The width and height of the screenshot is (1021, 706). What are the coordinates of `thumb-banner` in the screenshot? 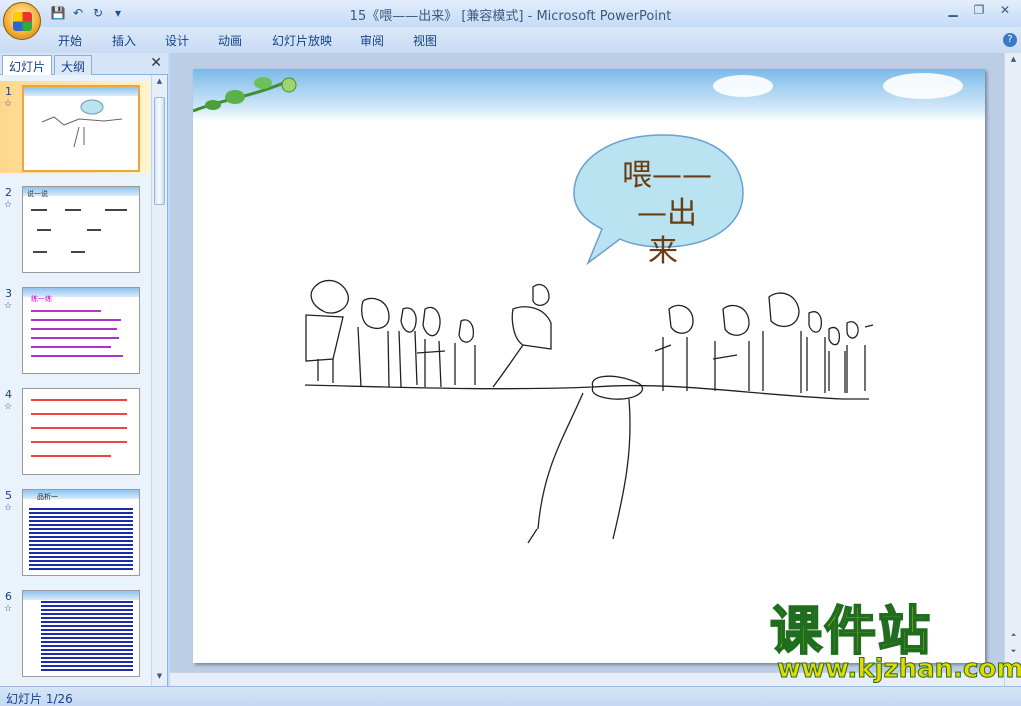 It's located at (81, 595).